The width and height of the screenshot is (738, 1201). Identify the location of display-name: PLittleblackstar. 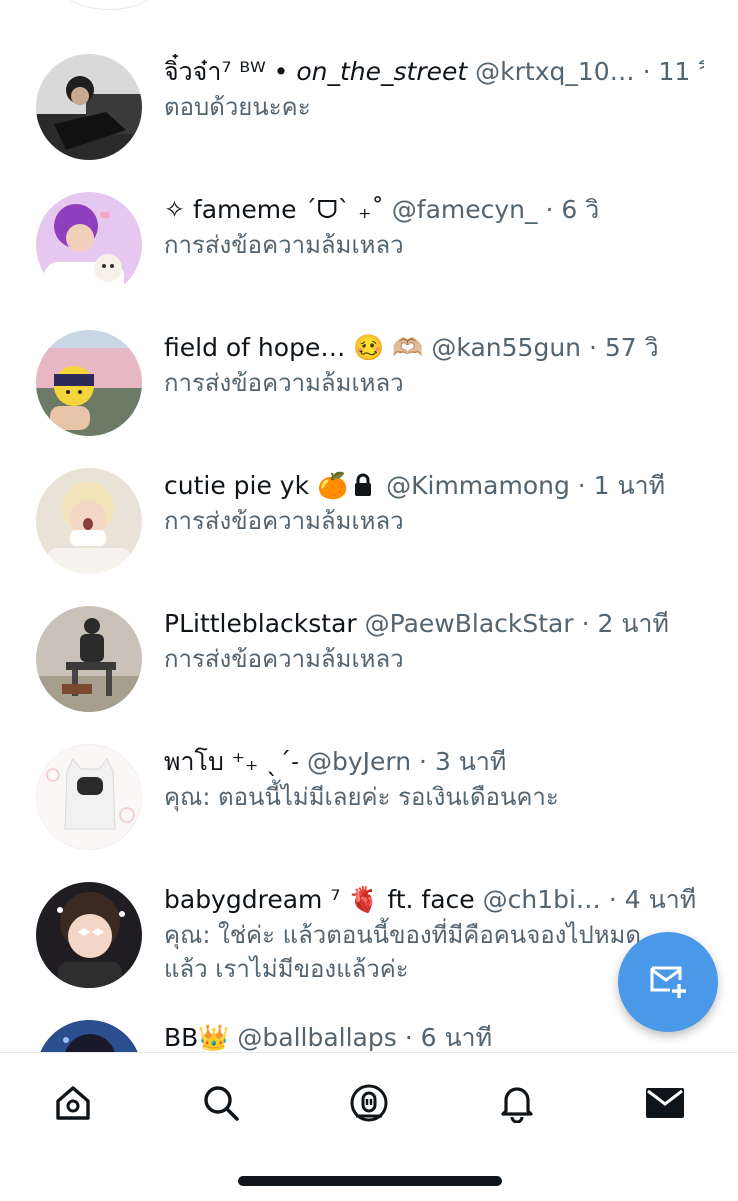
(260, 623).